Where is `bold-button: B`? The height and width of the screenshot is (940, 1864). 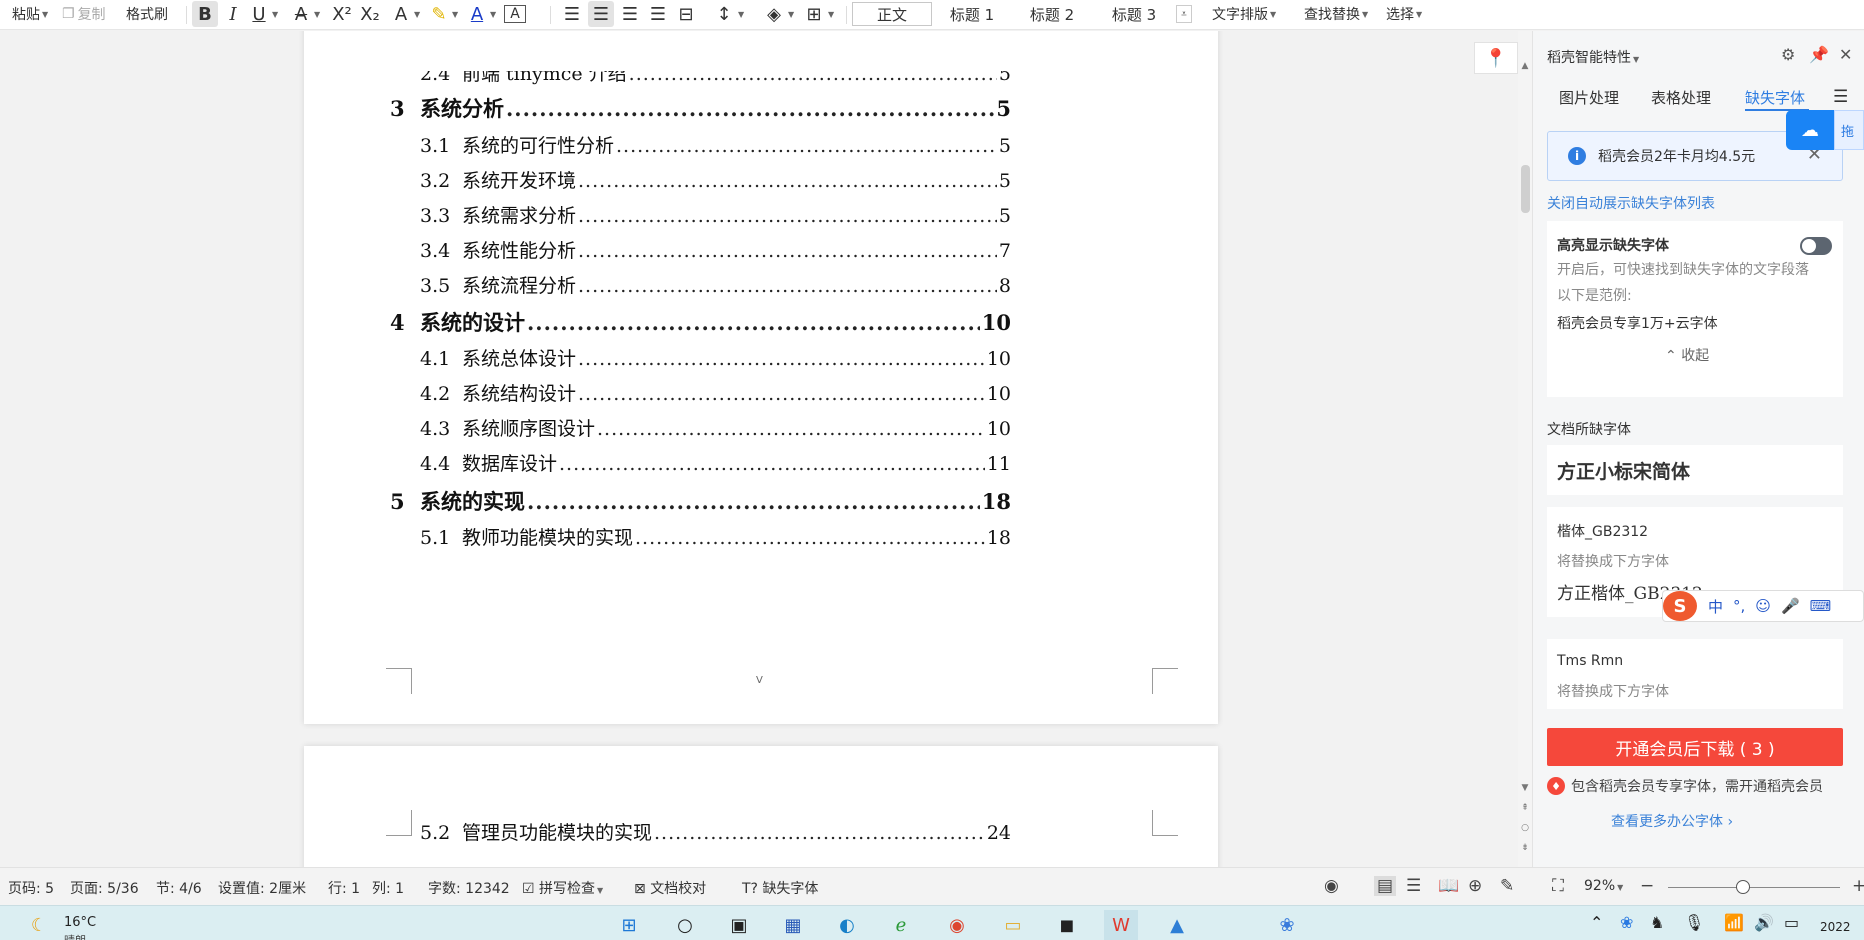
bold-button: B is located at coordinates (205, 14).